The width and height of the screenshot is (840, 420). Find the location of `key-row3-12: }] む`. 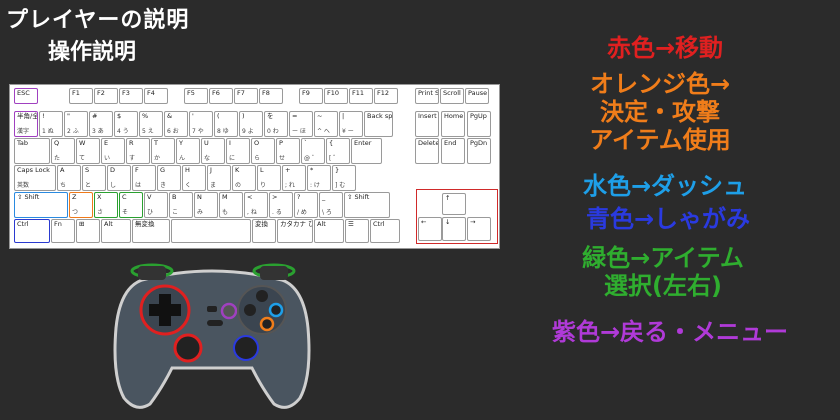

key-row3-12: }] む is located at coordinates (344, 178).